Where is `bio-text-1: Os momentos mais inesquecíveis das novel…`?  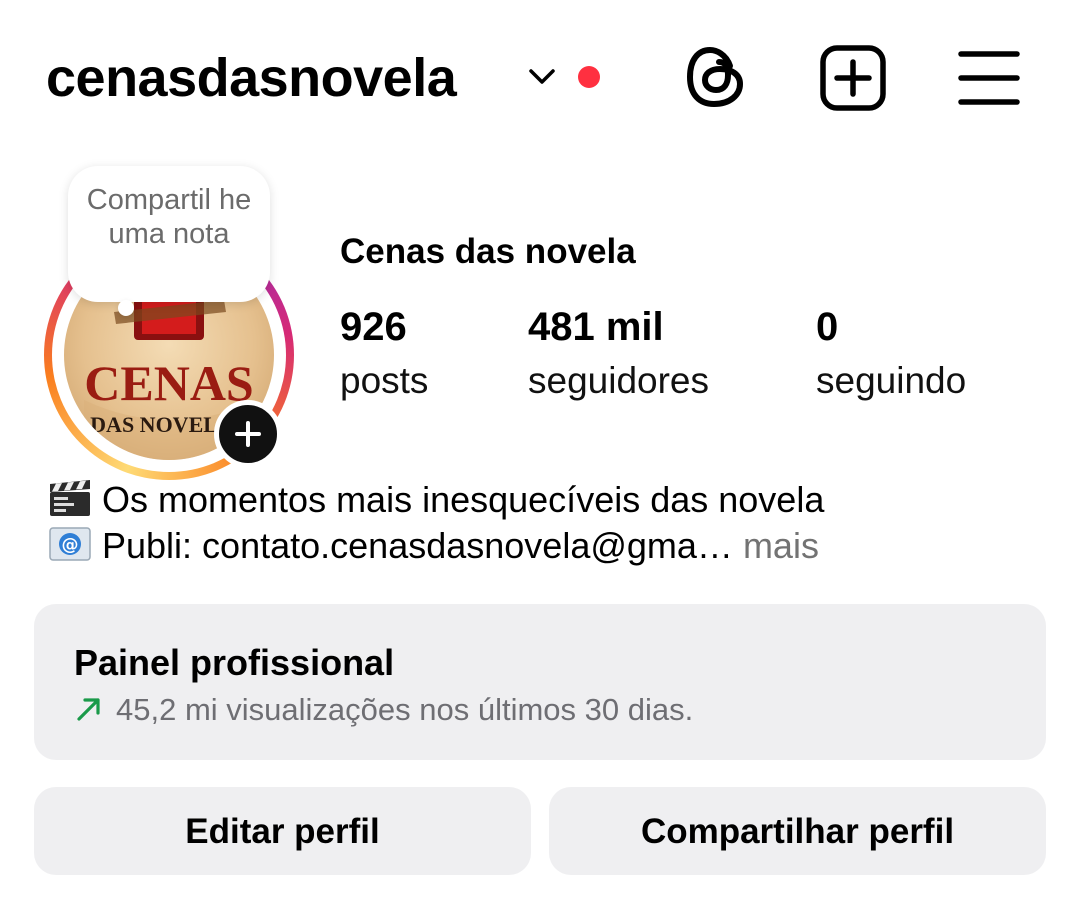 bio-text-1: Os momentos mais inesquecíveis das novel… is located at coordinates (463, 499).